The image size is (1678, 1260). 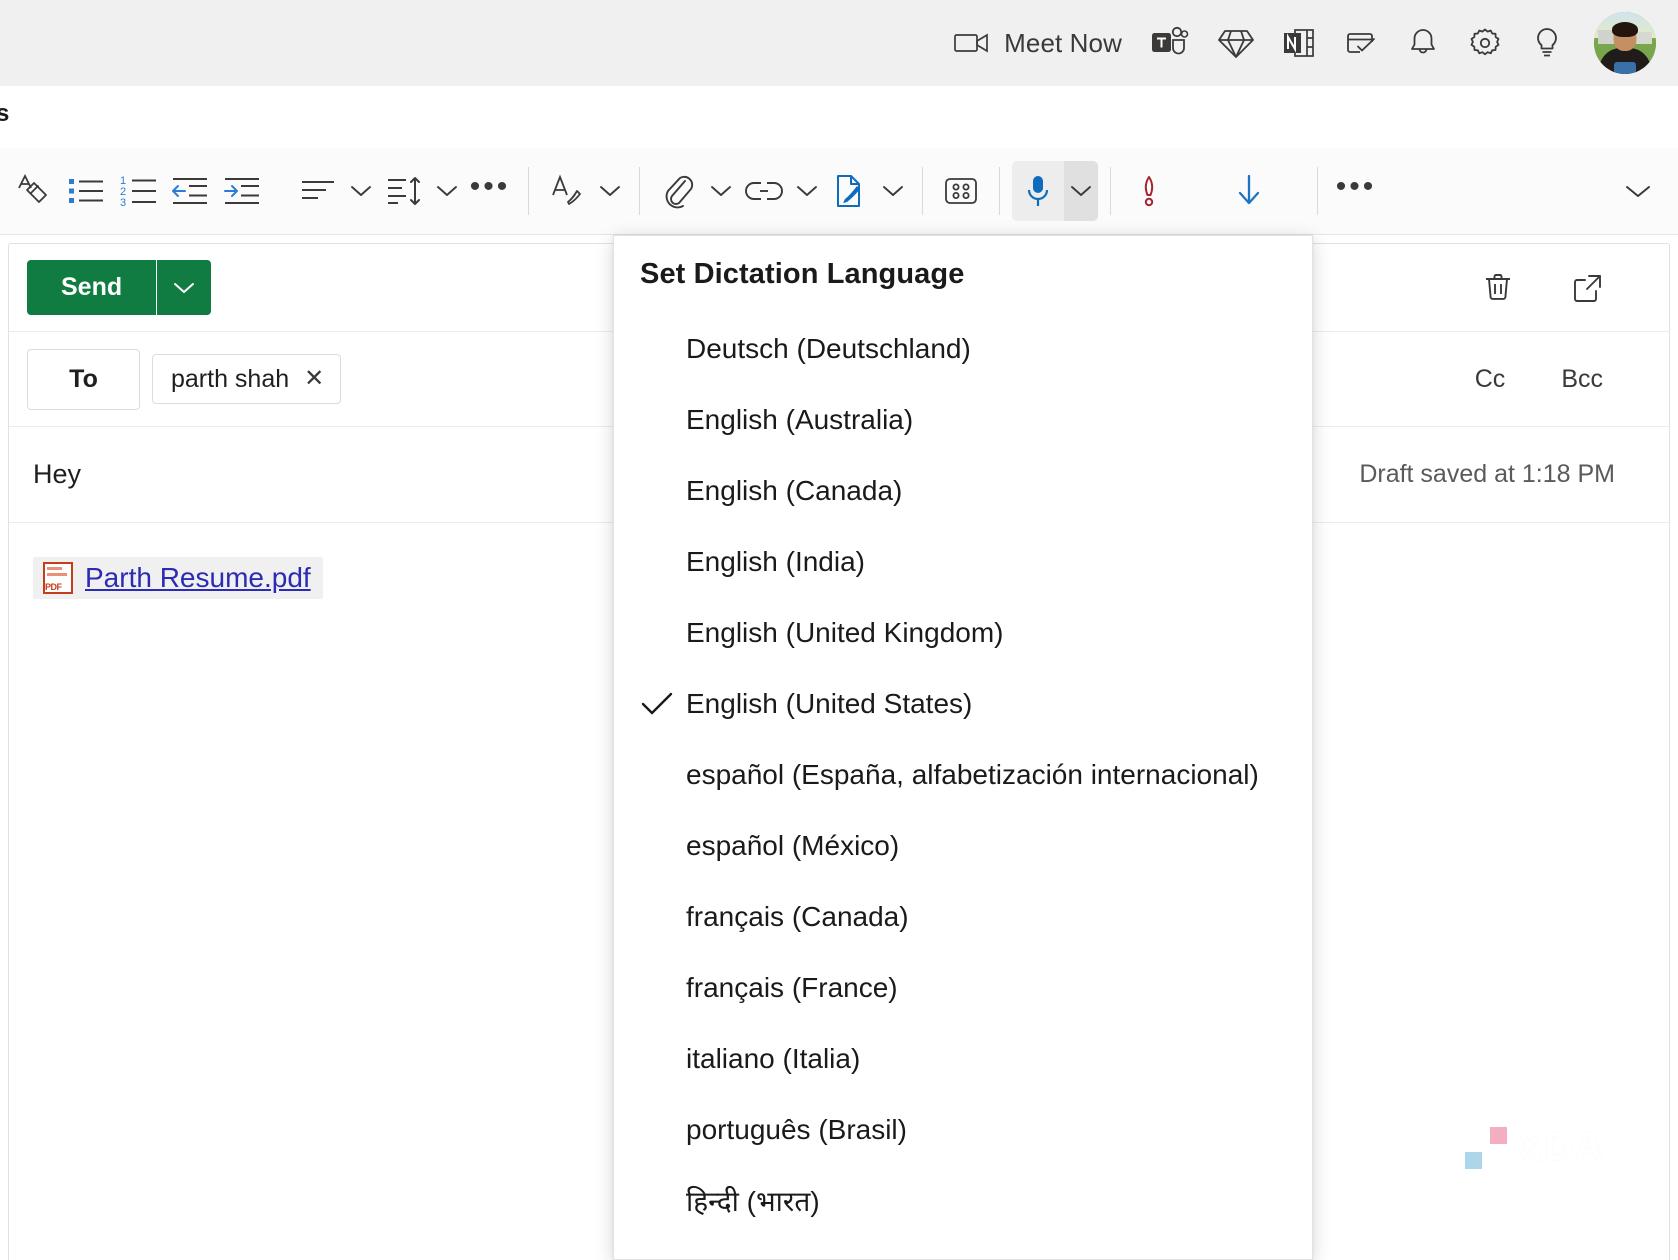 I want to click on copilot-dropdown-caret, so click(x=893, y=191).